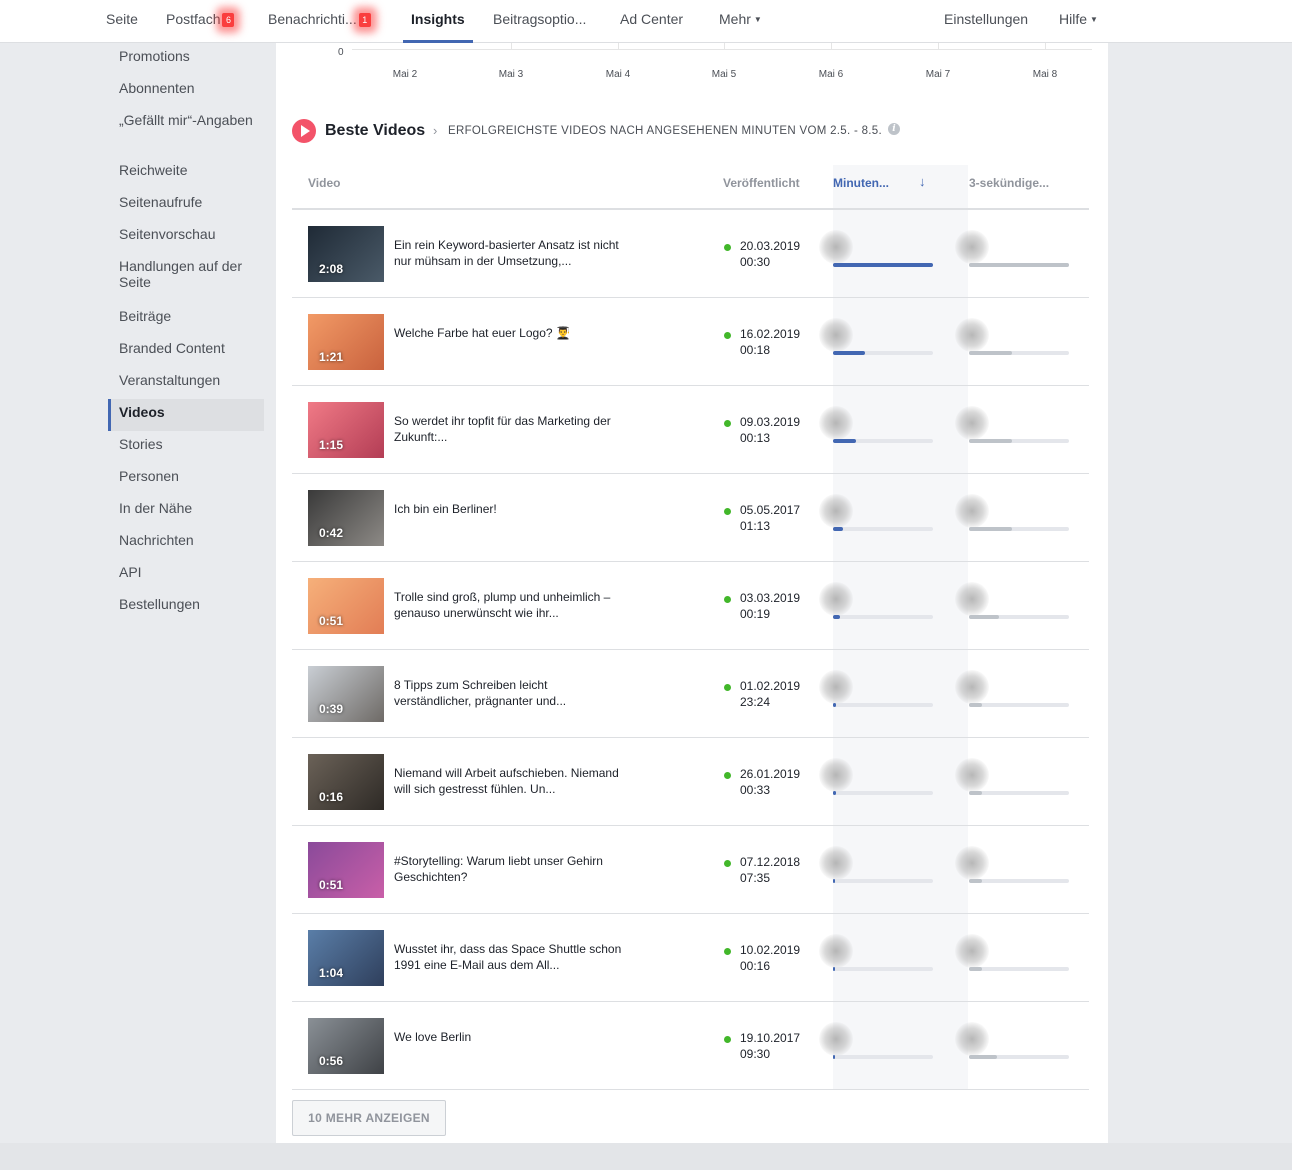 Image resolution: width=1292 pixels, height=1170 pixels. What do you see at coordinates (346, 958) in the screenshot?
I see `video-thumbnail: 1:04` at bounding box center [346, 958].